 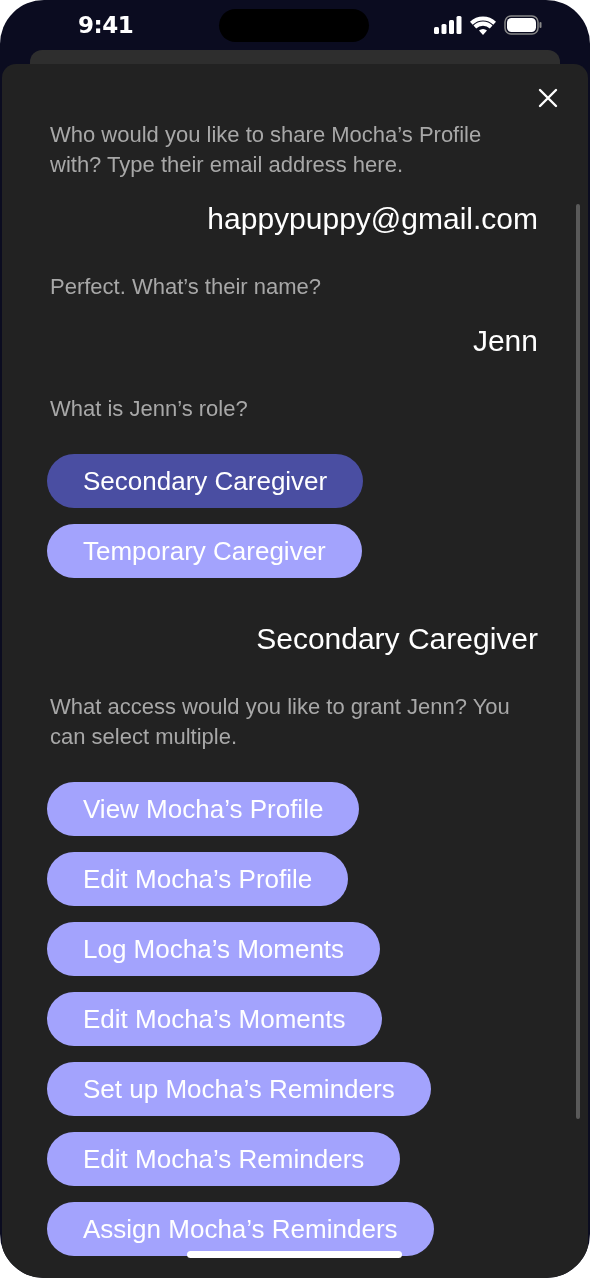 I want to click on question-text: Who would you like to share Mocha’s Profile with? Type their email address here., so click(x=266, y=150).